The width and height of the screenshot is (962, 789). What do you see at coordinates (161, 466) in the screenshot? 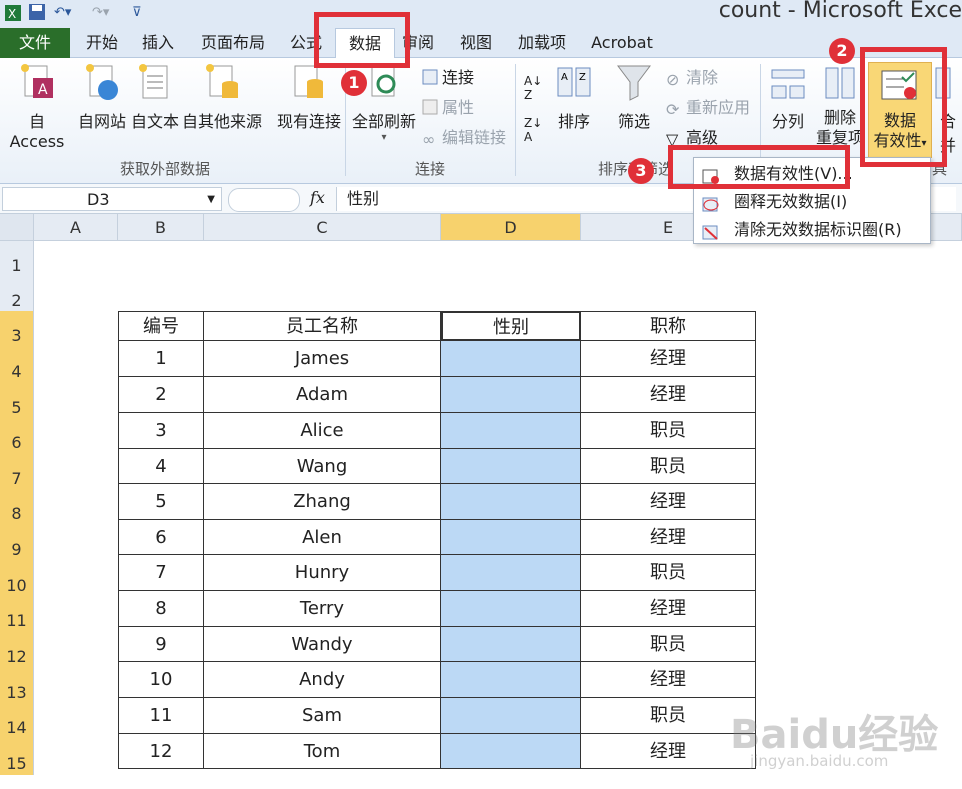
I see `table-cell: 4` at bounding box center [161, 466].